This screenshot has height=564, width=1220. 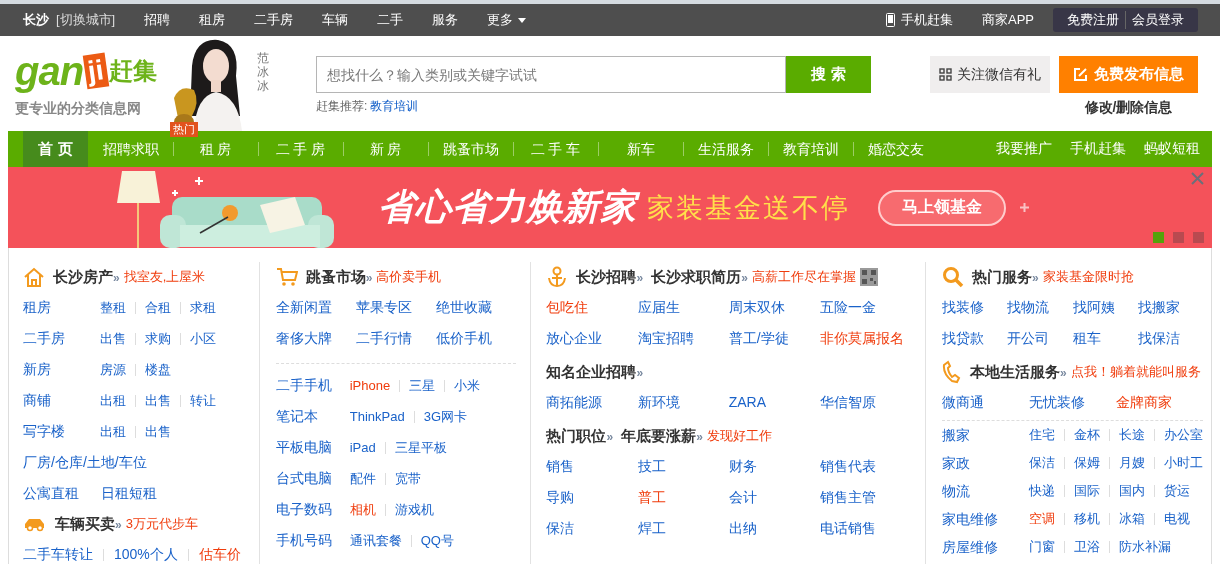 What do you see at coordinates (927, 20) in the screenshot?
I see `mobile-app-link: 手机赶集` at bounding box center [927, 20].